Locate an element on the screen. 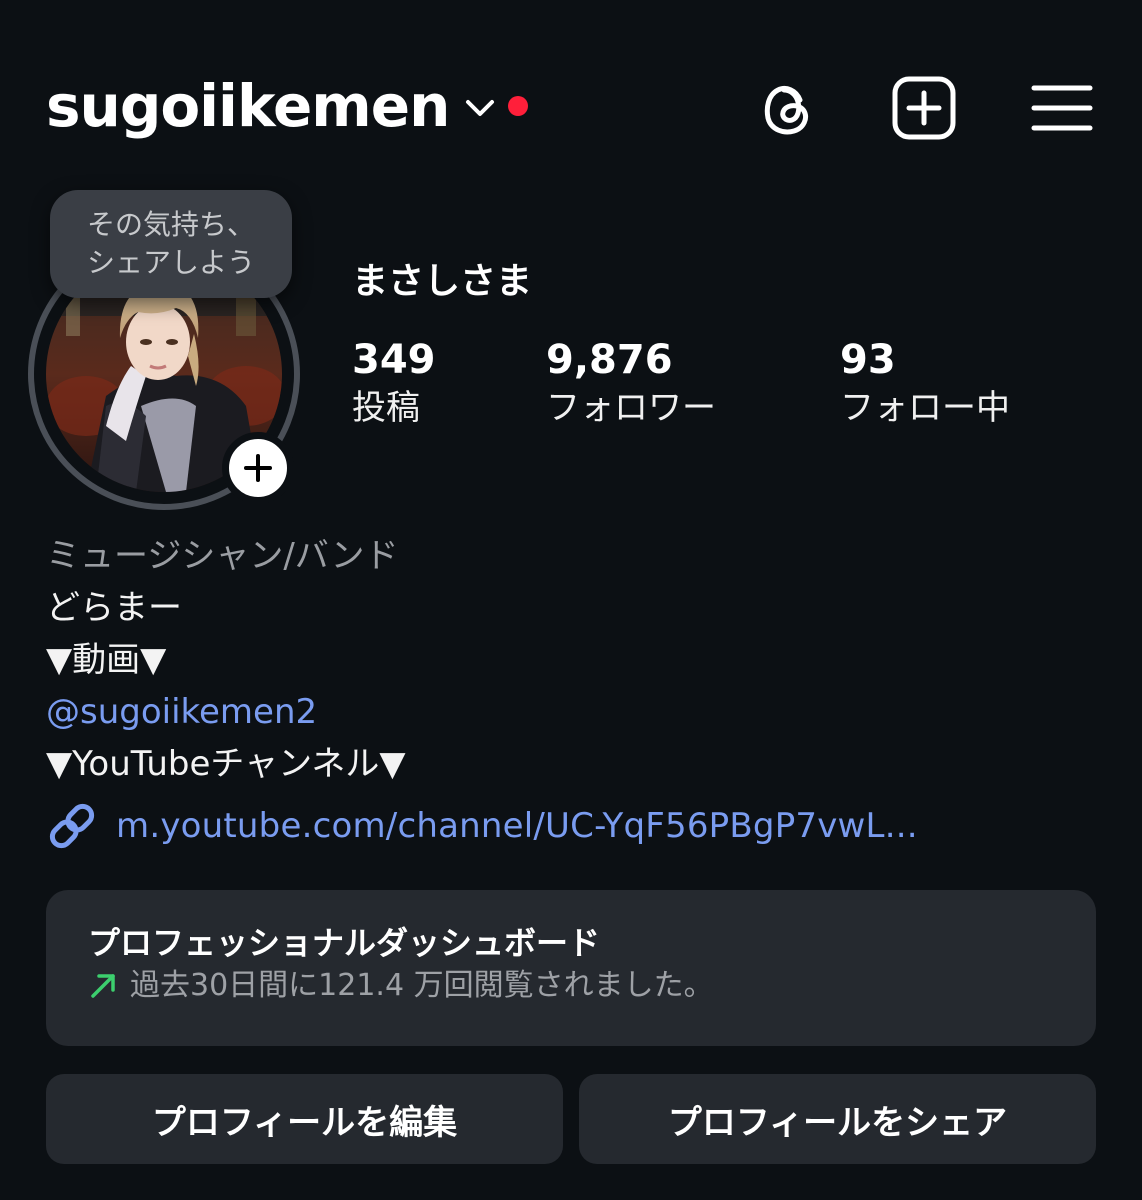 Image resolution: width=1142 pixels, height=1200 pixels. bio-line-3: ▼YouTubeチャンネル▼ is located at coordinates (226, 764).